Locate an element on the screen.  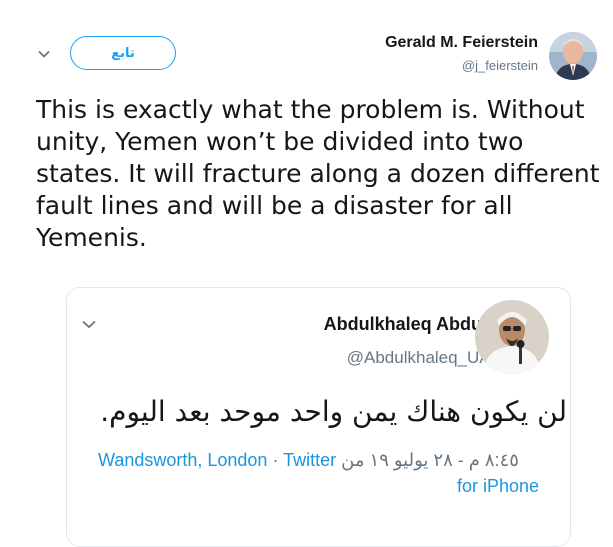
author-name: Gerald M. Feierstein is located at coordinates (461, 43).